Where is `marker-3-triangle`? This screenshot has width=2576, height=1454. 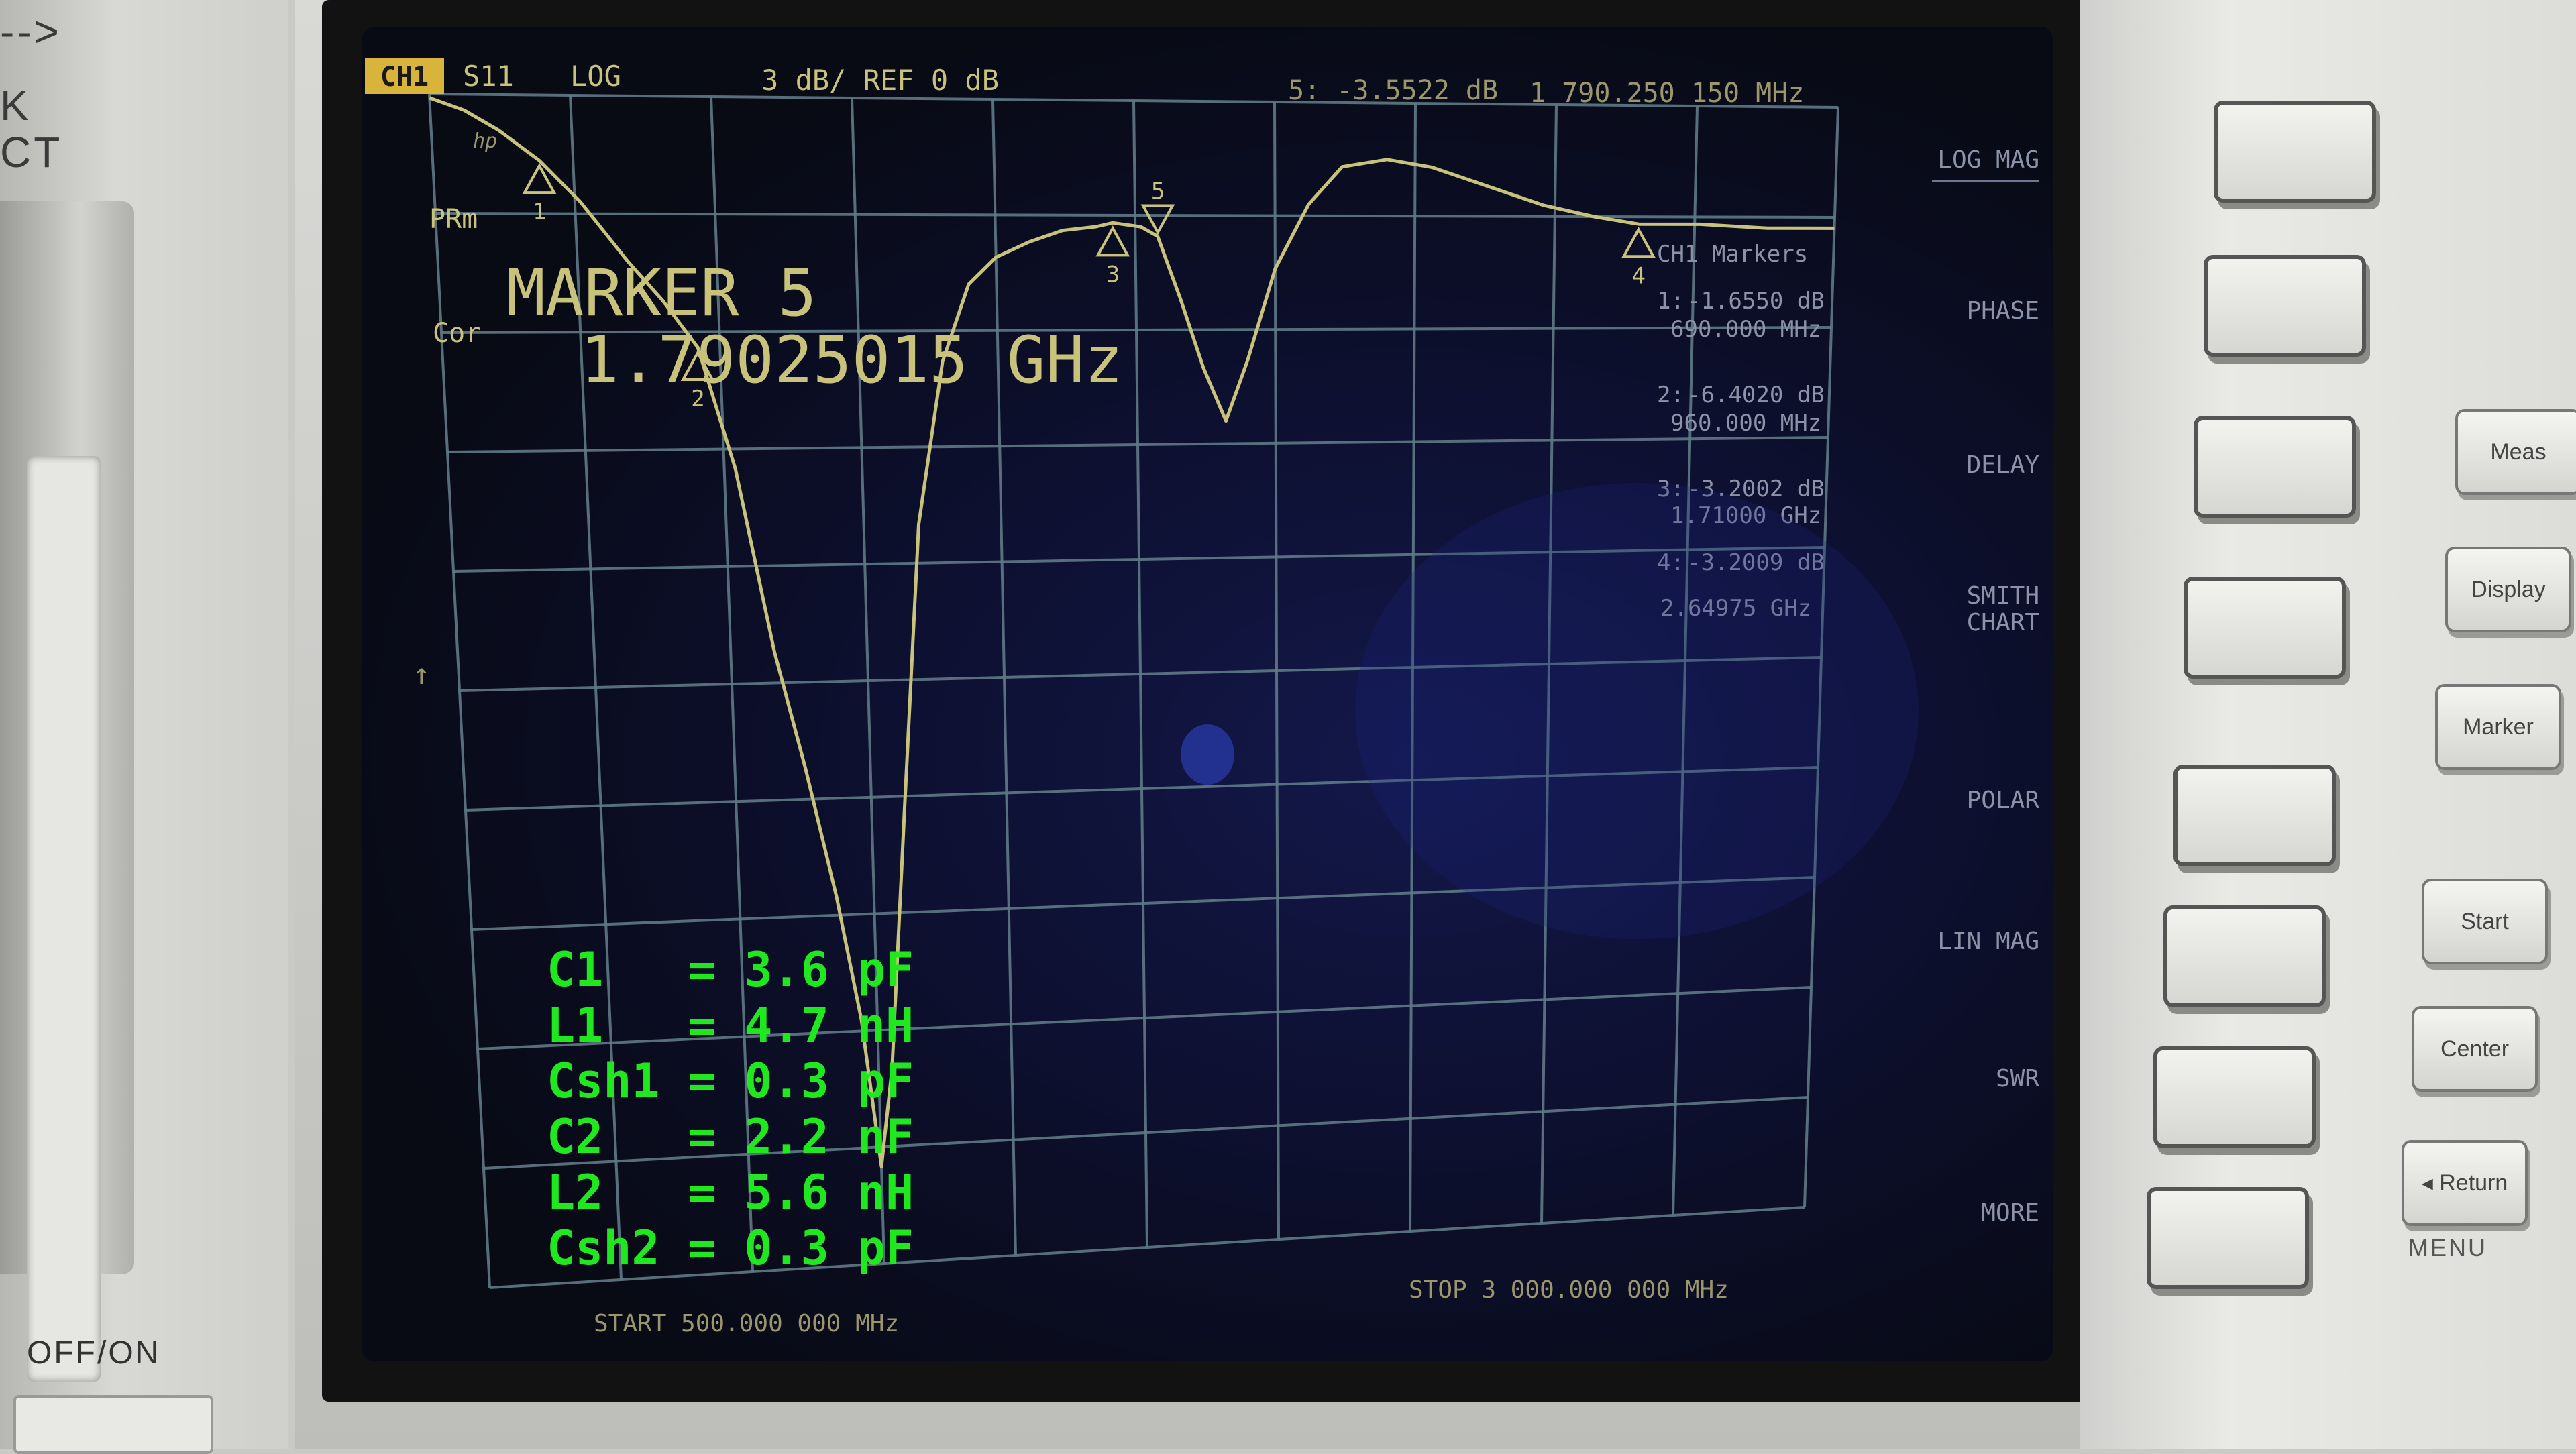
marker-3-triangle is located at coordinates (1112, 241).